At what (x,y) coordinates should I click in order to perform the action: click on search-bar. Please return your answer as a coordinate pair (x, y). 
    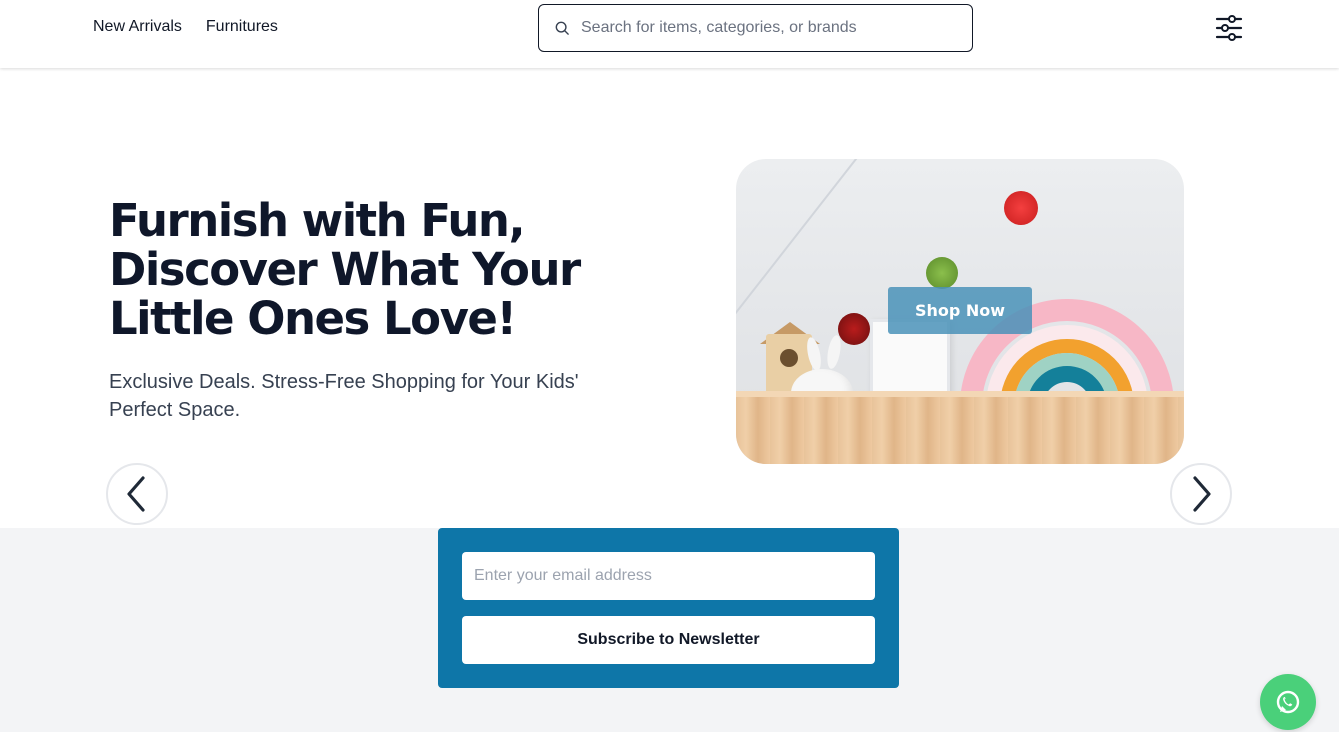
    Looking at the image, I should click on (755, 28).